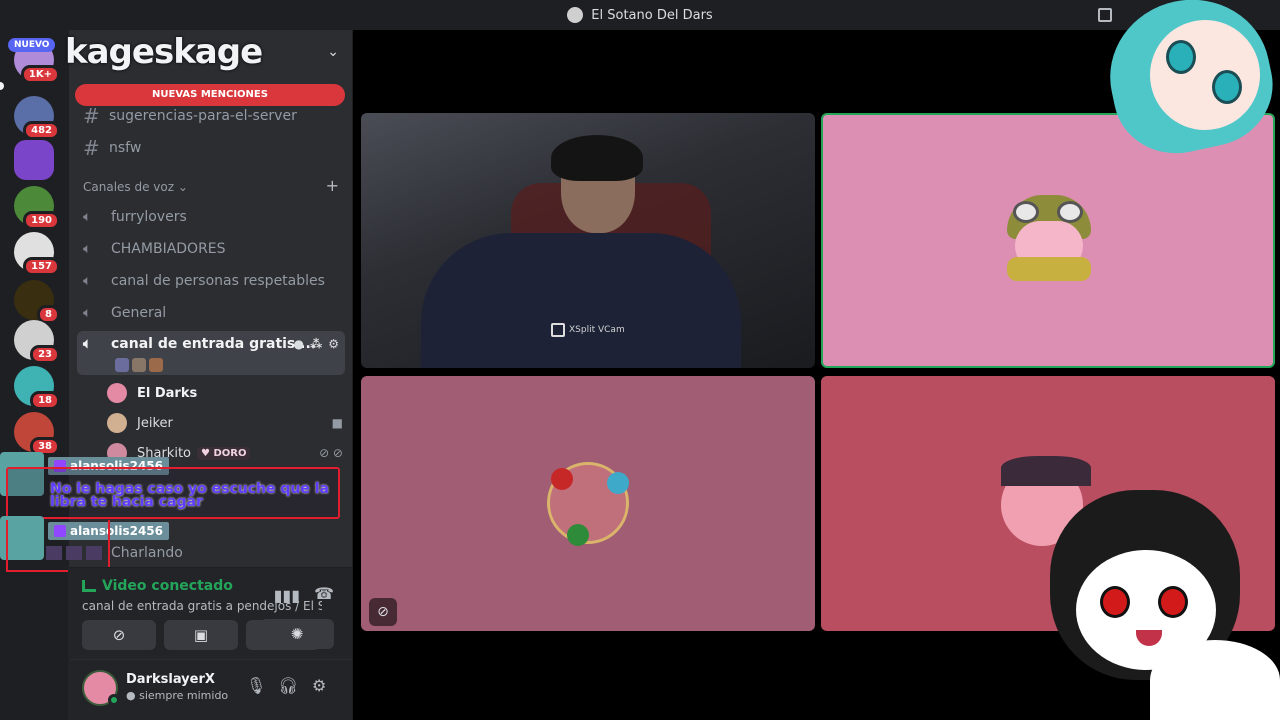 This screenshot has height=720, width=1280. I want to click on screen-share-button: ▣, so click(201, 635).